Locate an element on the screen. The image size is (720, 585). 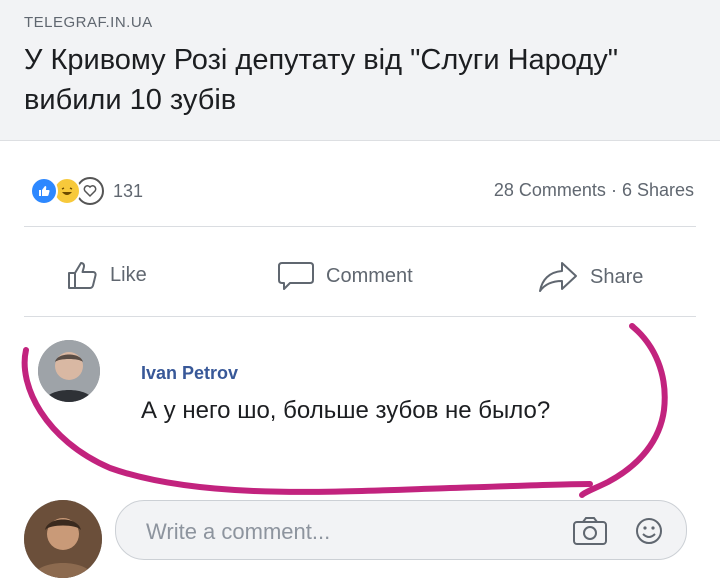
emoji-icon is located at coordinates (649, 533).